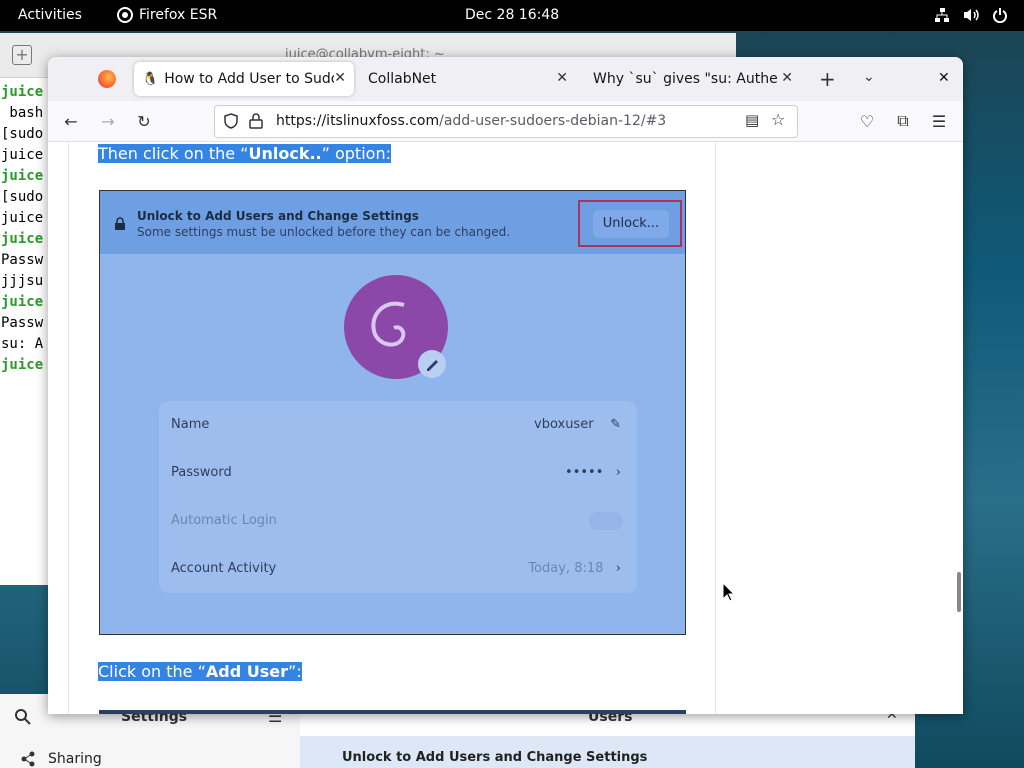 Image resolution: width=1024 pixels, height=768 pixels. What do you see at coordinates (224, 568) in the screenshot?
I see `row-label: Account Activity` at bounding box center [224, 568].